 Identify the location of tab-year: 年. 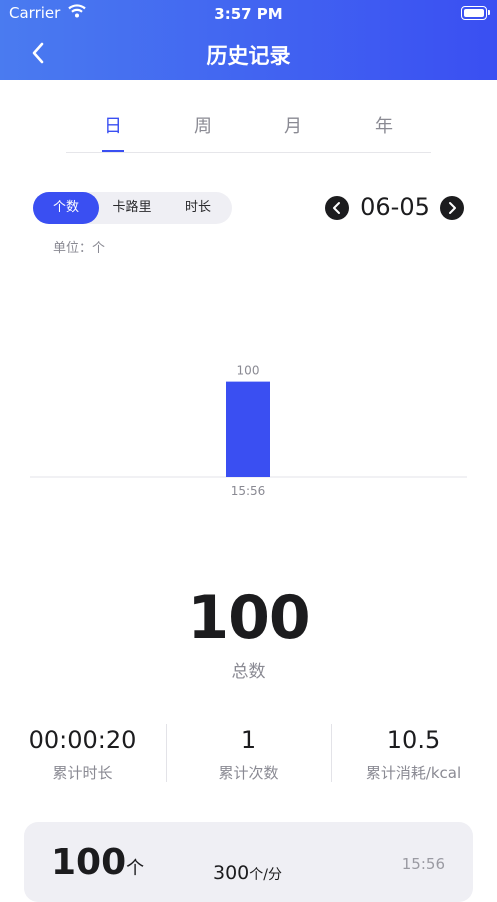
(384, 125).